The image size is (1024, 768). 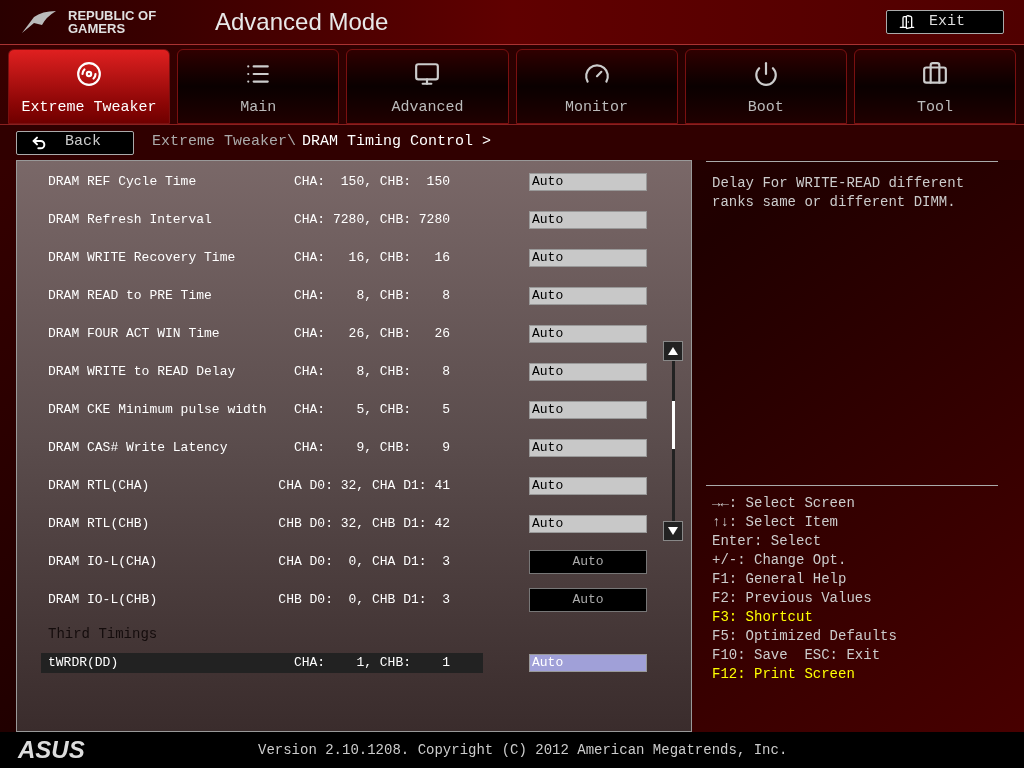 What do you see at coordinates (122, 182) in the screenshot?
I see `setting-label: DRAM REF Cycle Time` at bounding box center [122, 182].